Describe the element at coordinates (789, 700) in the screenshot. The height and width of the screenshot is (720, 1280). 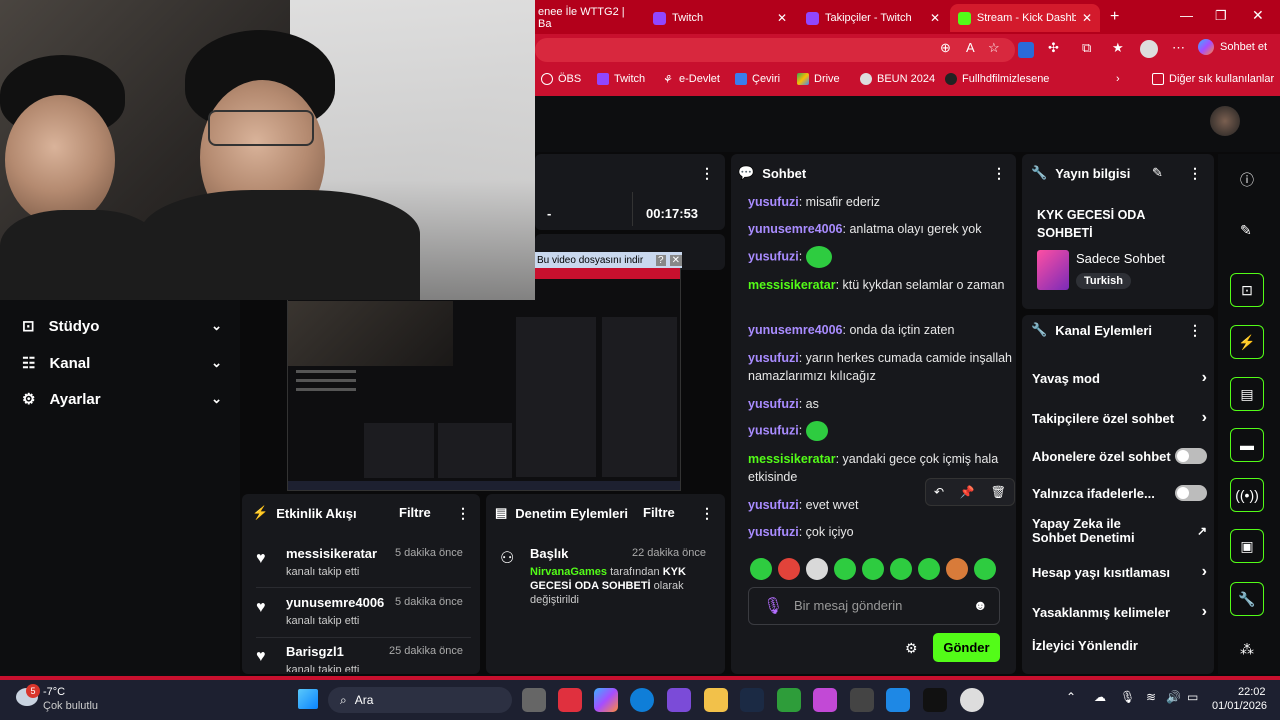
I see `xbox-icon` at that location.